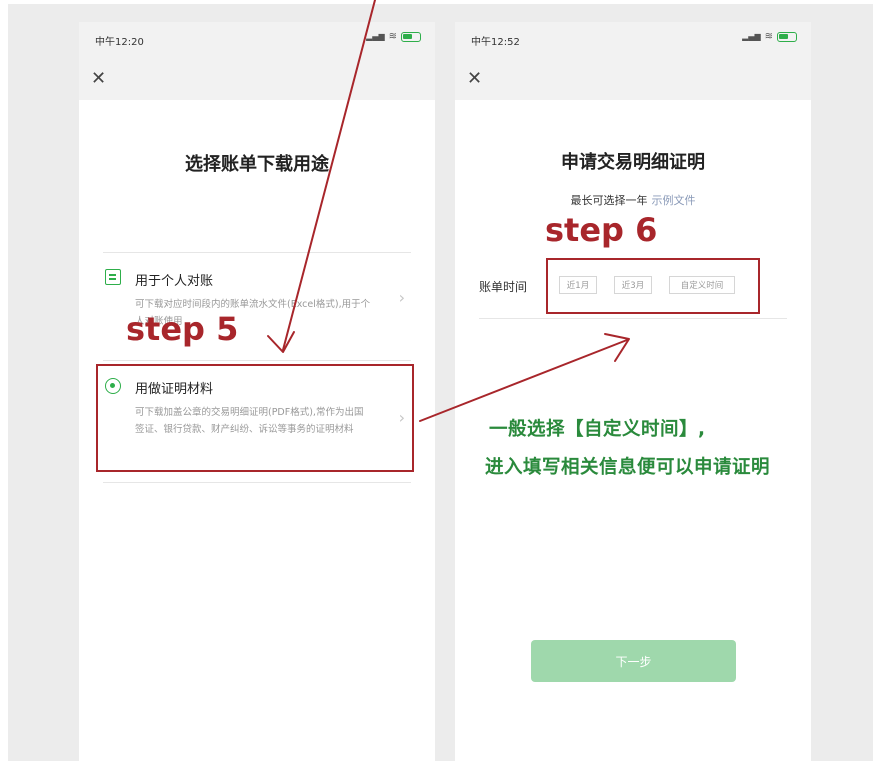 This screenshot has width=881, height=763. I want to click on arrow-step5-head, so click(281, 342).